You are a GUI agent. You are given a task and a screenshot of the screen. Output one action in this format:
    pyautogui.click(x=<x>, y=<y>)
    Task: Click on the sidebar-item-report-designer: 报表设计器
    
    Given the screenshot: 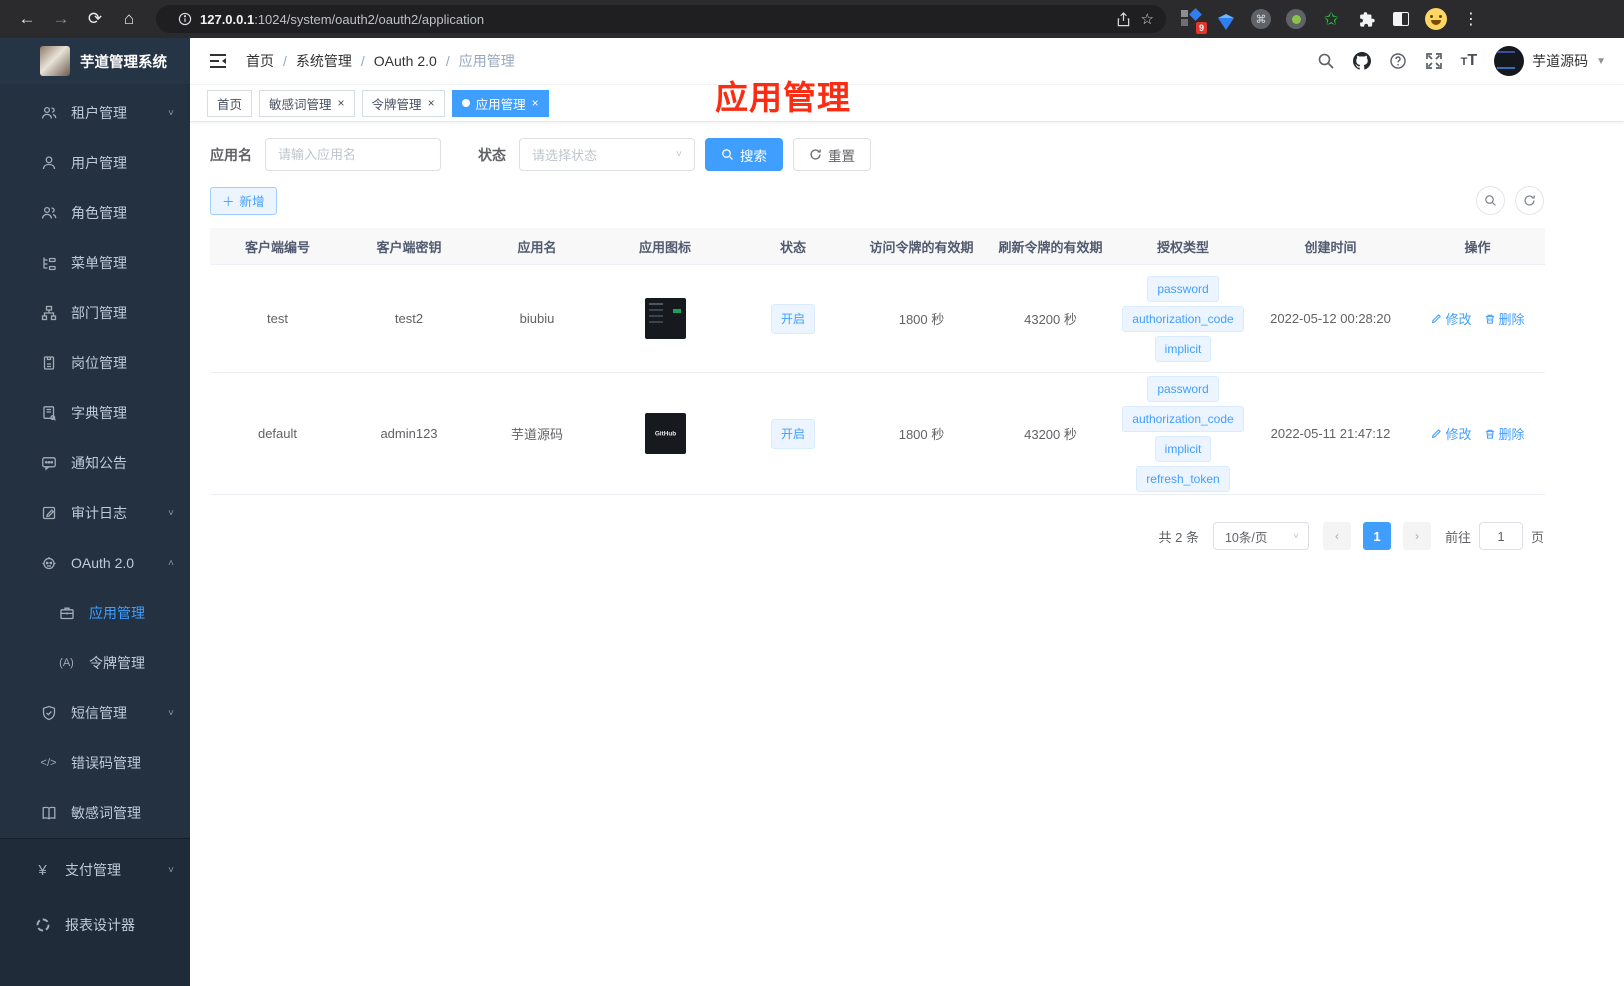 What is the action you would take?
    pyautogui.click(x=95, y=925)
    